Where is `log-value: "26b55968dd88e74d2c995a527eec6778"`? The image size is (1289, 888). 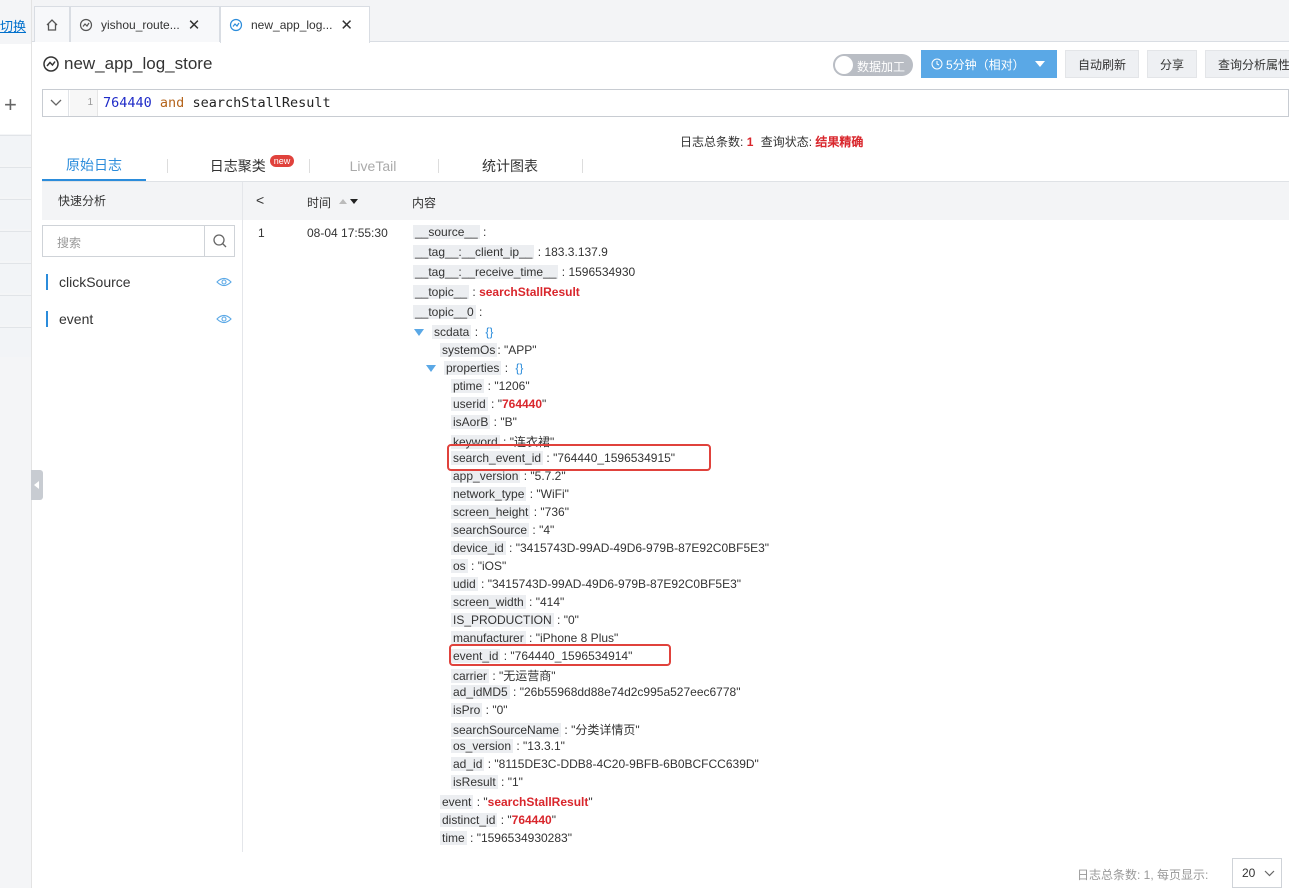
log-value: "26b55968dd88e74d2c995a527eec6778" is located at coordinates (630, 692).